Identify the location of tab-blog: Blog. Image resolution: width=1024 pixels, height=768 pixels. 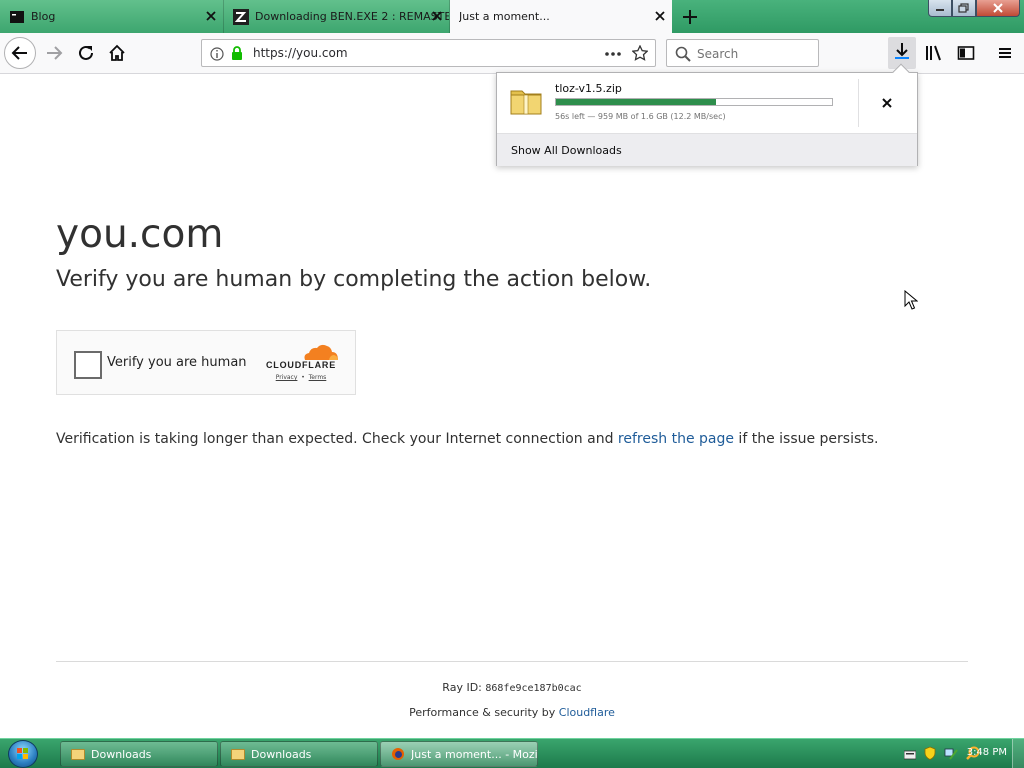
(112, 16).